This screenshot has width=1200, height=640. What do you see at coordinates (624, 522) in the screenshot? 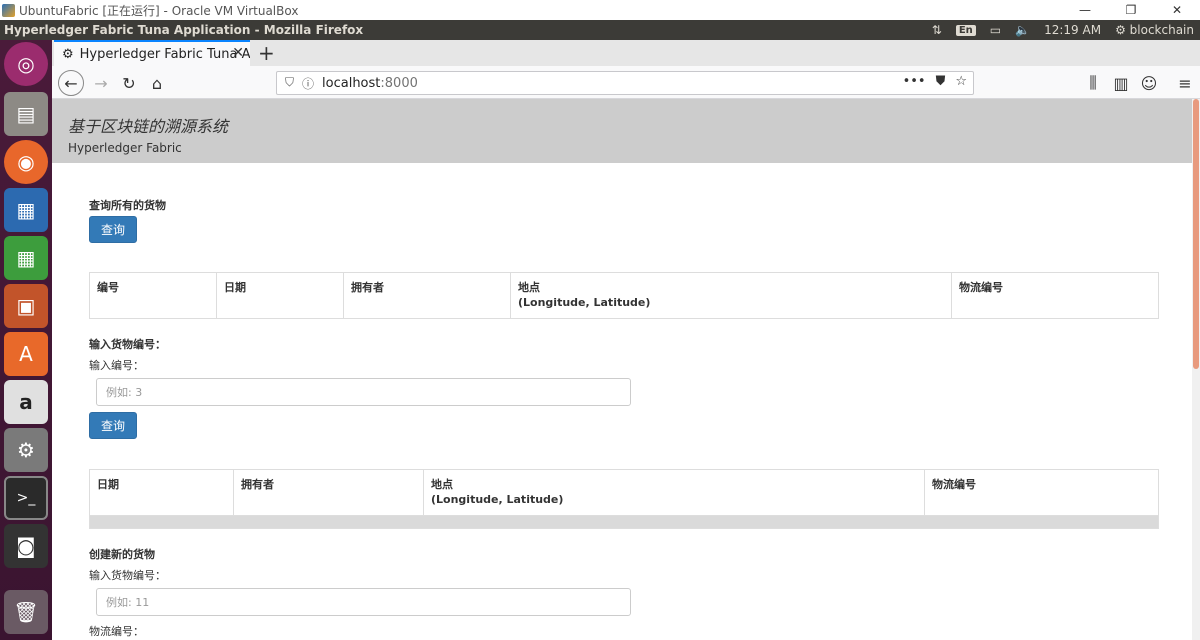
I see `table-row` at bounding box center [624, 522].